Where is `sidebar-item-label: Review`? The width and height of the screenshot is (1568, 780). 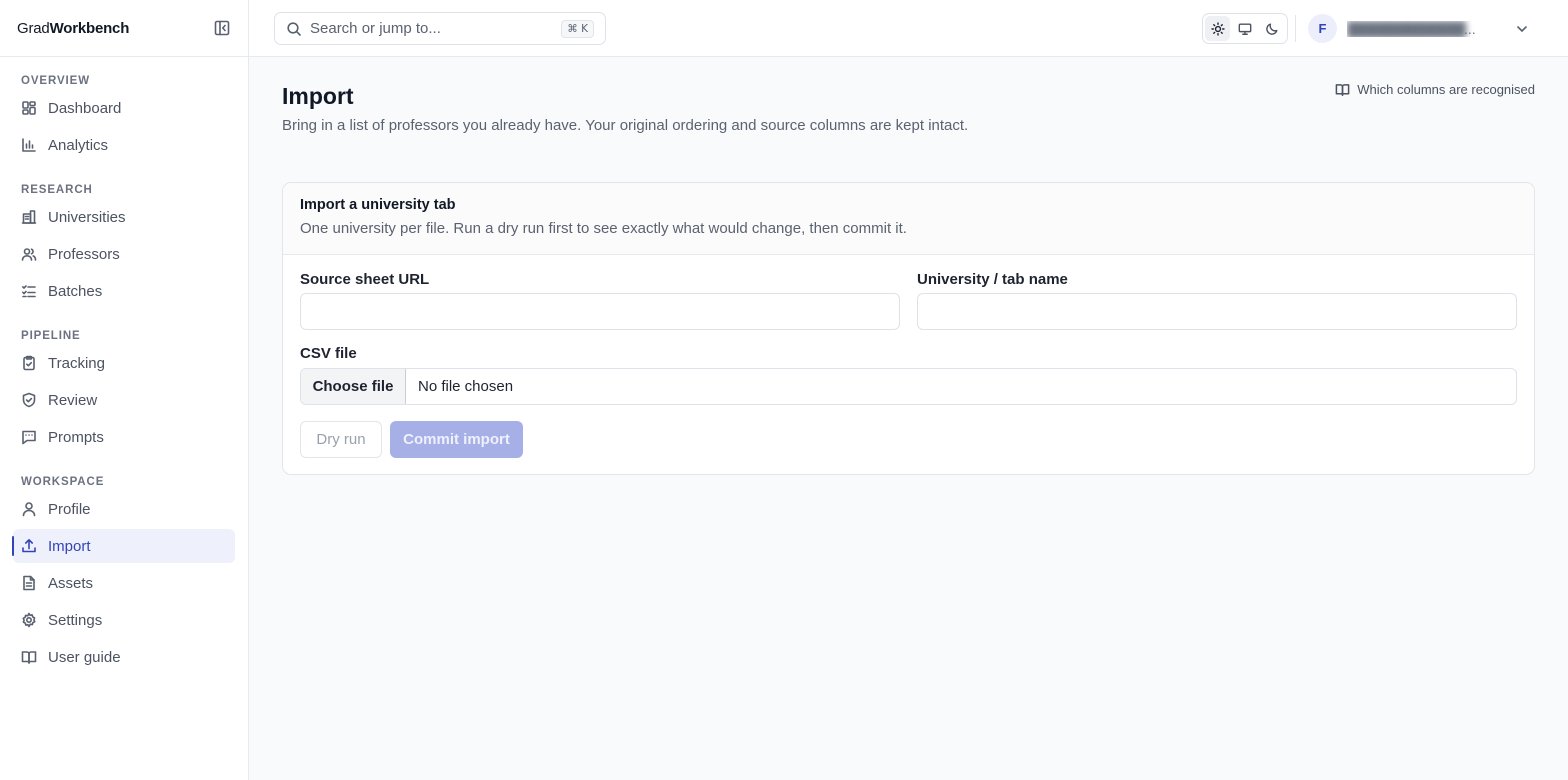 sidebar-item-label: Review is located at coordinates (73, 400).